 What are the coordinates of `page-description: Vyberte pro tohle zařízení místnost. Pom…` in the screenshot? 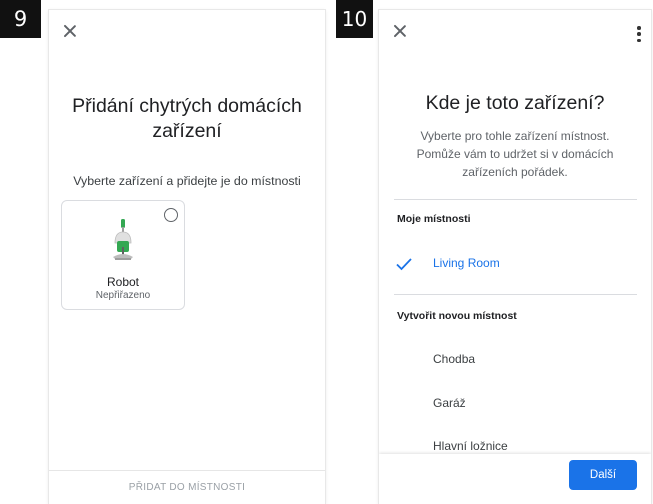 It's located at (515, 154).